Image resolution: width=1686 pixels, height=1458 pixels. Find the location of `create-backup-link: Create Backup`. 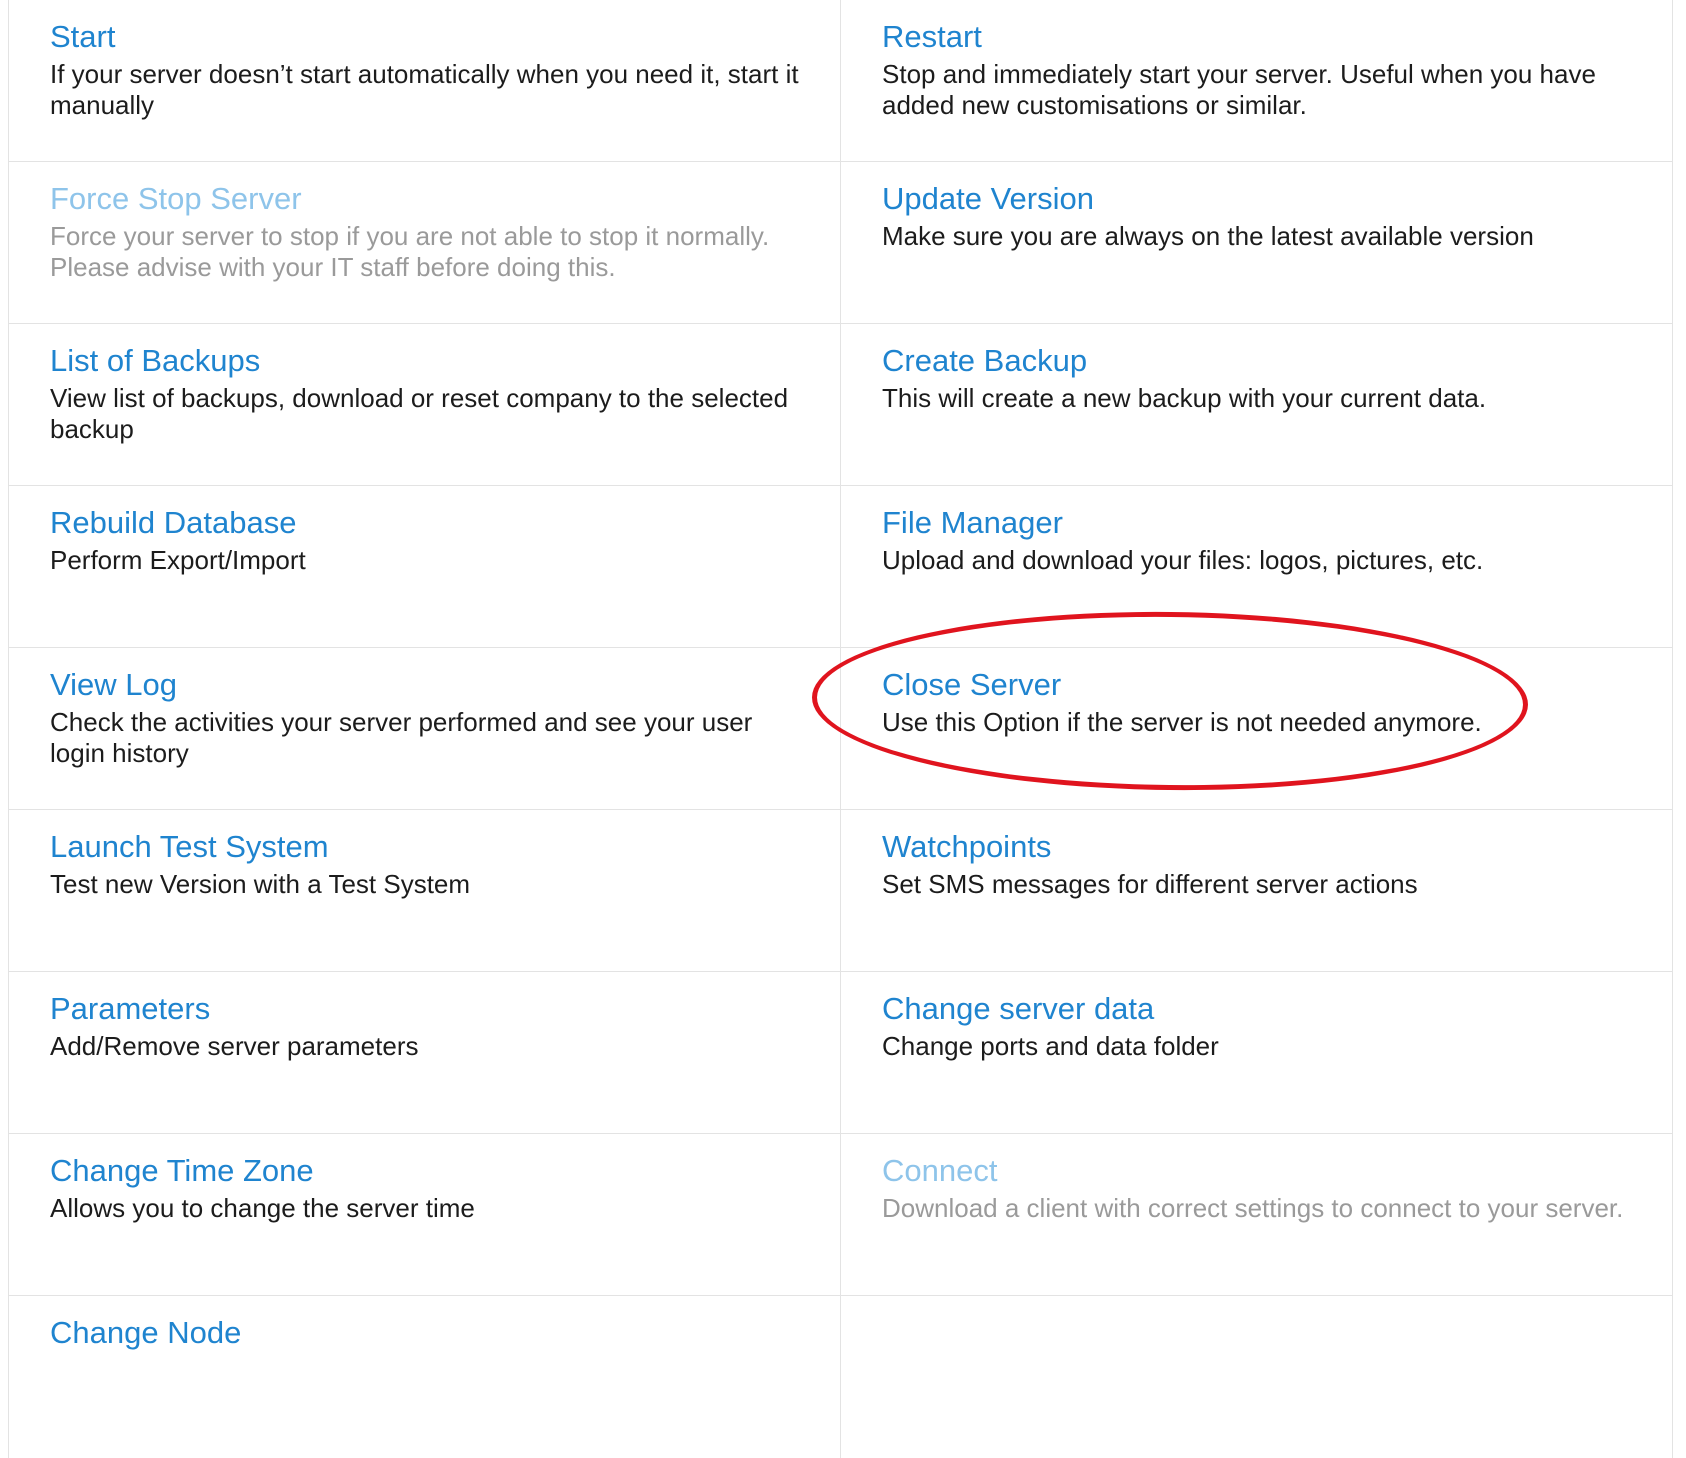

create-backup-link: Create Backup is located at coordinates (984, 361).